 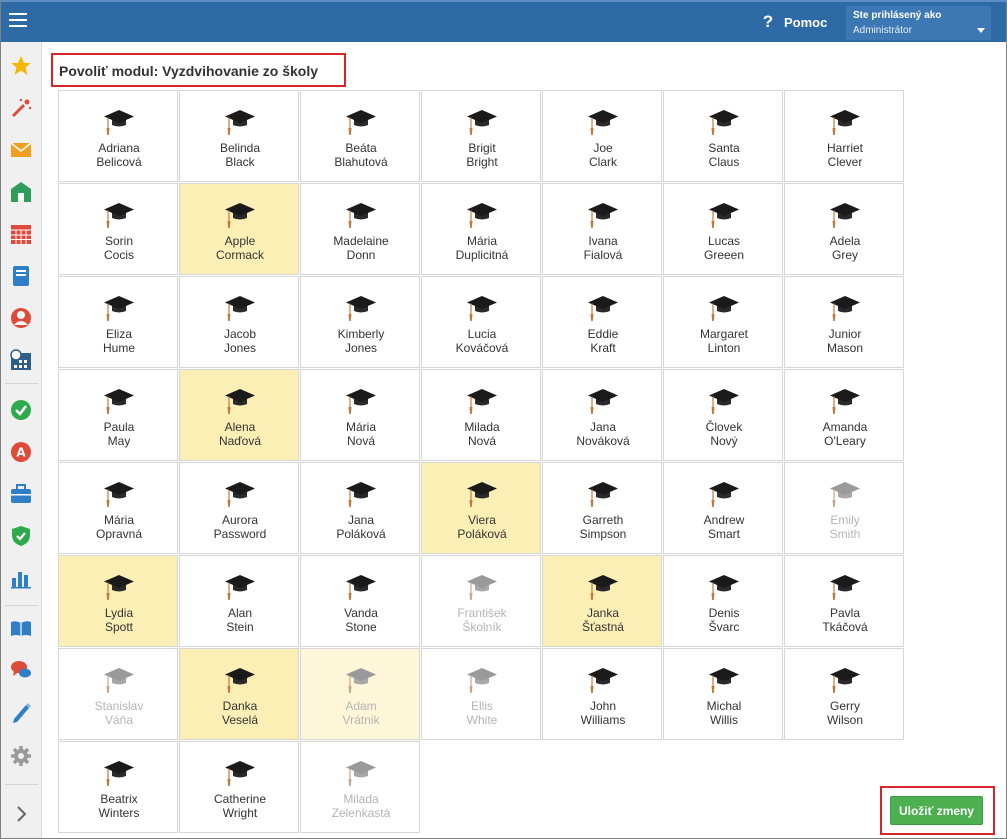 I want to click on hamburger-menu-icon, so click(x=20, y=21).